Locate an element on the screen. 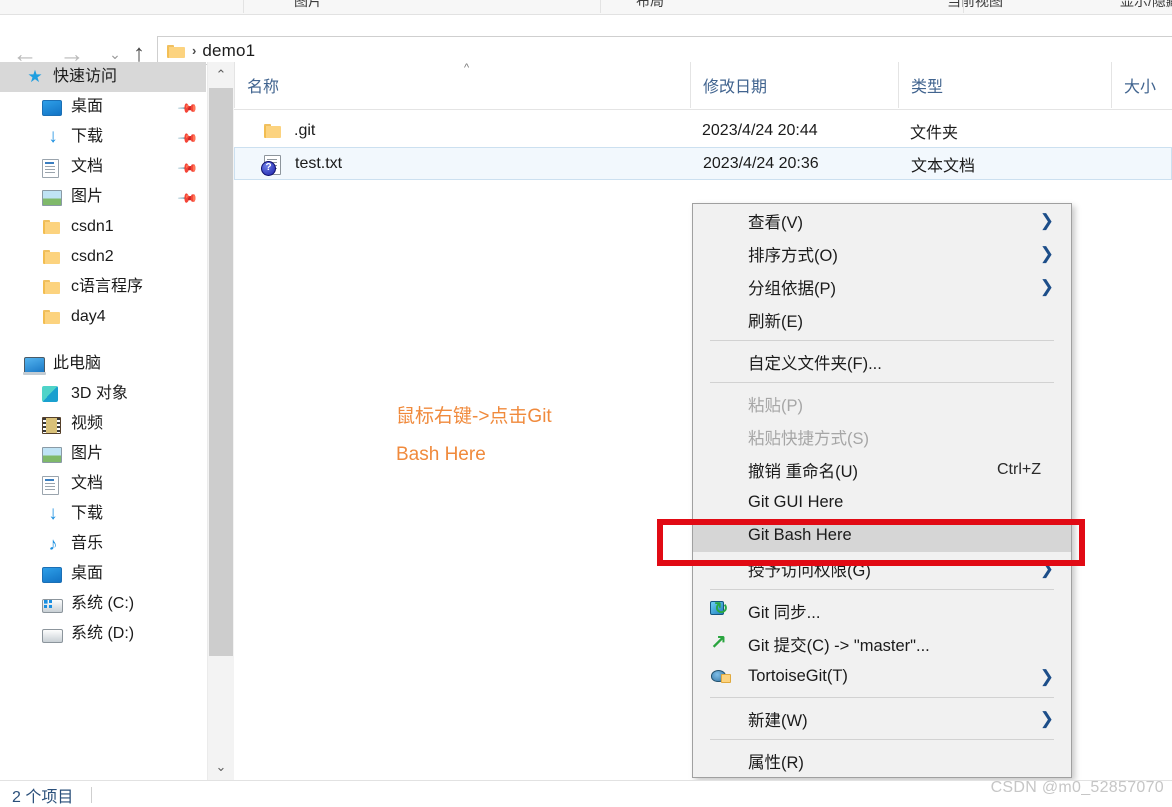 This screenshot has height=807, width=1172. tree-item-this-pc: 此电脑 is located at coordinates (103, 364).